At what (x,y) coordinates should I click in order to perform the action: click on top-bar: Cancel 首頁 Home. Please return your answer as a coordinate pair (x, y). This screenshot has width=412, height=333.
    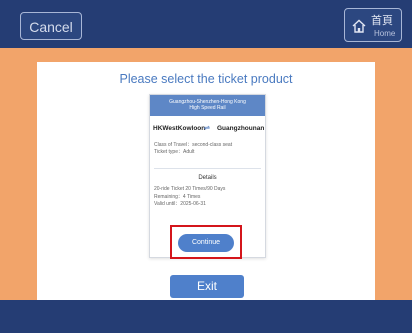
    Looking at the image, I should click on (206, 24).